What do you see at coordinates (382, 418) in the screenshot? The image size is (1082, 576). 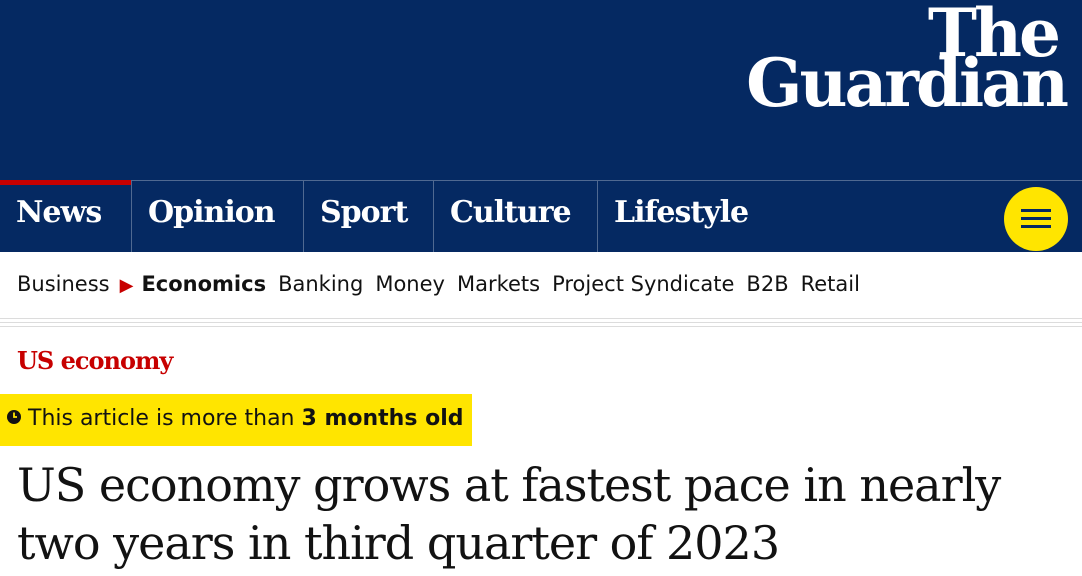 I see `age-warning-duration: 3 months old` at bounding box center [382, 418].